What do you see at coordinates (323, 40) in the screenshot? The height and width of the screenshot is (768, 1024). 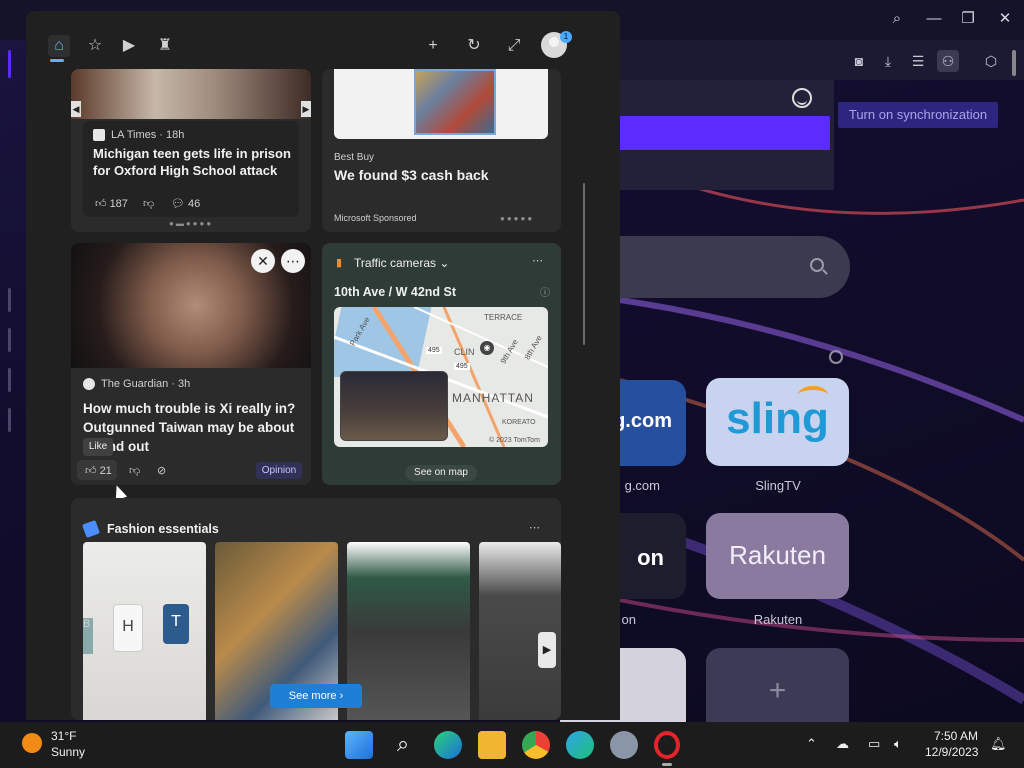 I see `widgets-header: ⌂ ☆ ▶ ♜ + ↻ ⤢ 1` at bounding box center [323, 40].